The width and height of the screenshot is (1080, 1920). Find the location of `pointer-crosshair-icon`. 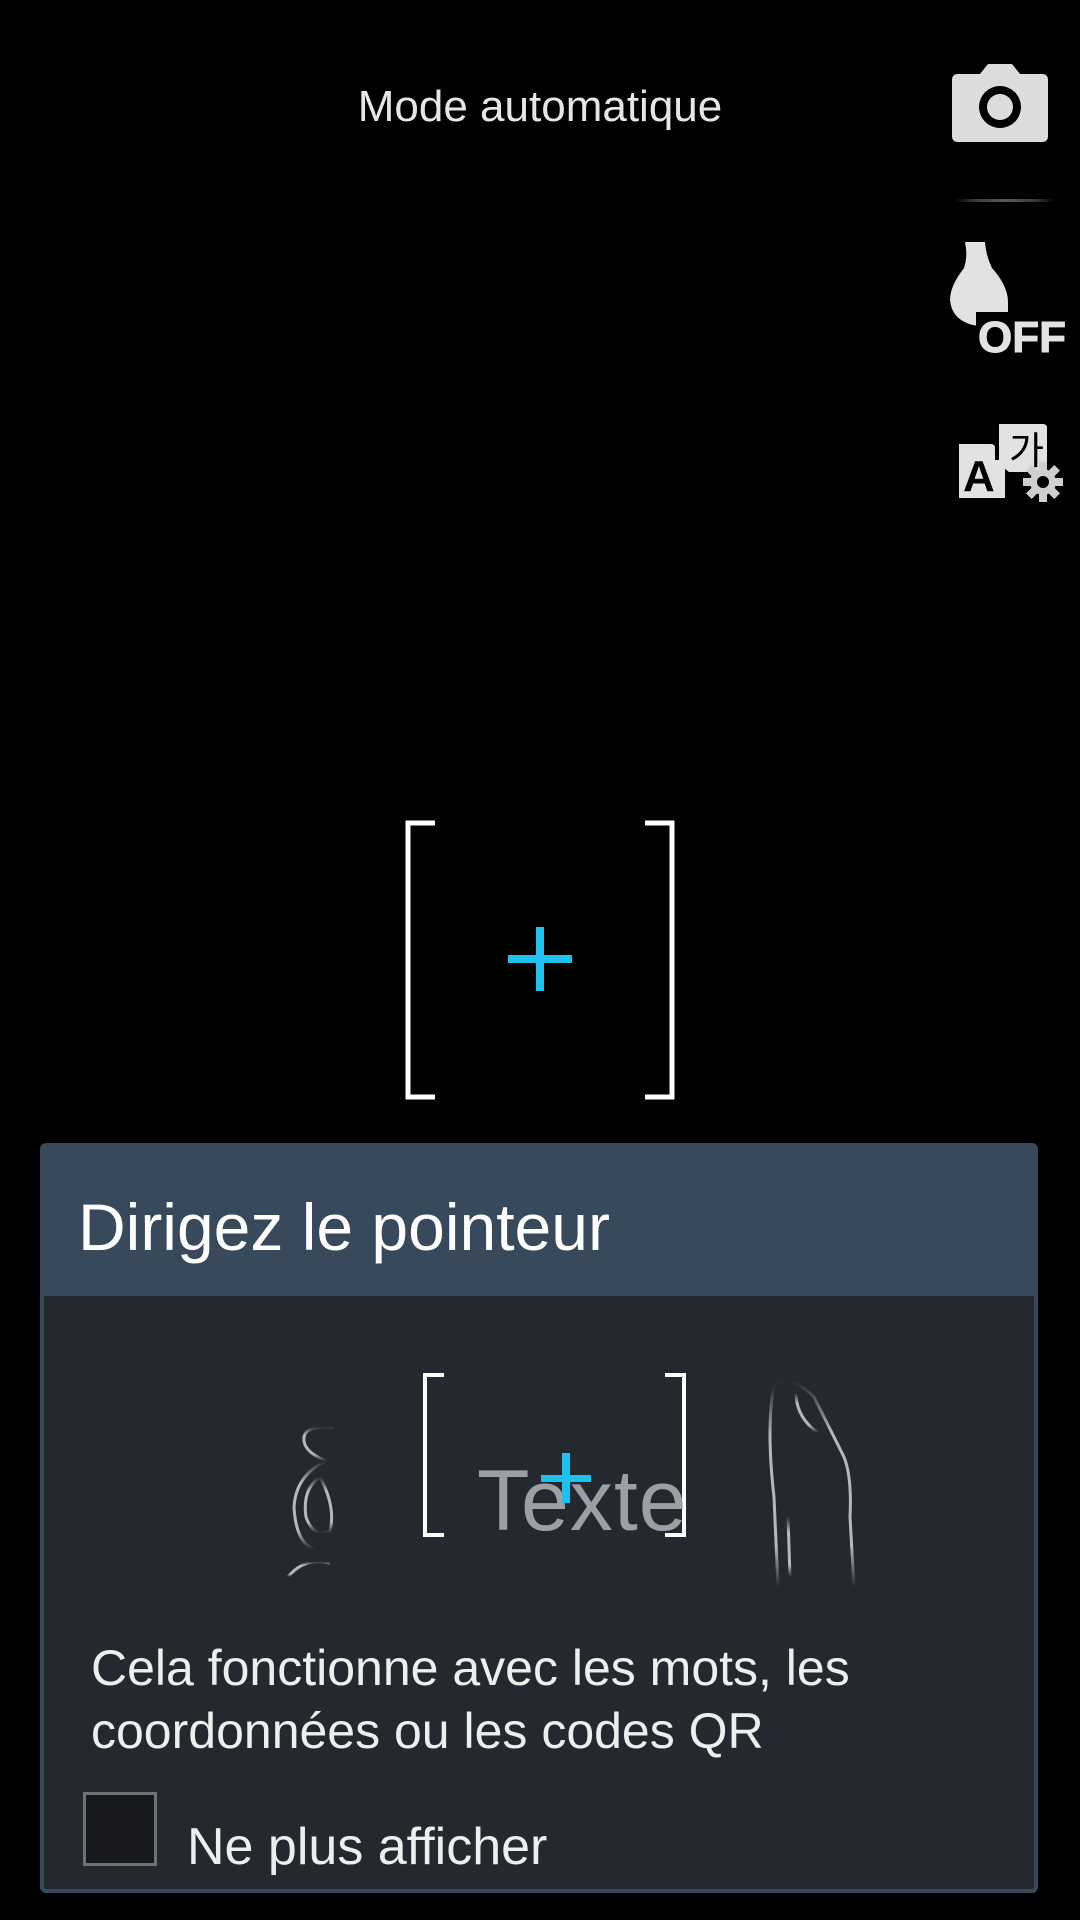

pointer-crosshair-icon is located at coordinates (540, 959).